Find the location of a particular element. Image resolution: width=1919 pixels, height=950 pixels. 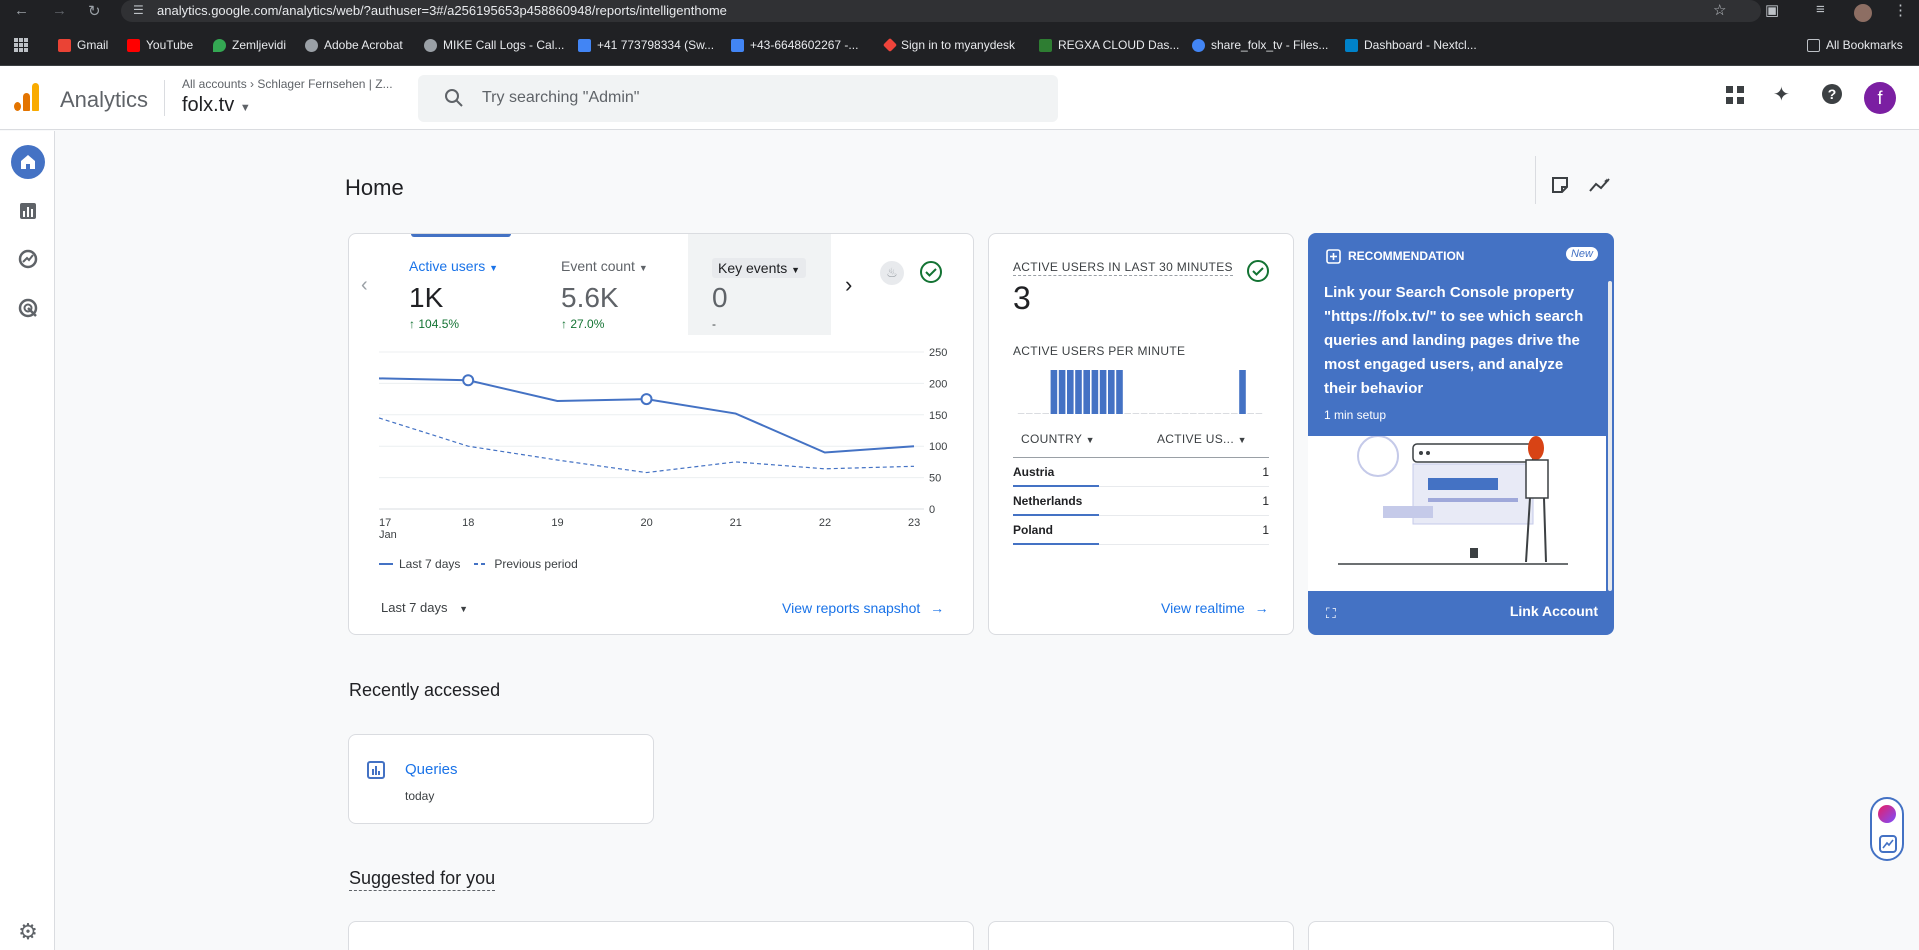

chart-legend: Last 7 days Previous period is located at coordinates (478, 564).